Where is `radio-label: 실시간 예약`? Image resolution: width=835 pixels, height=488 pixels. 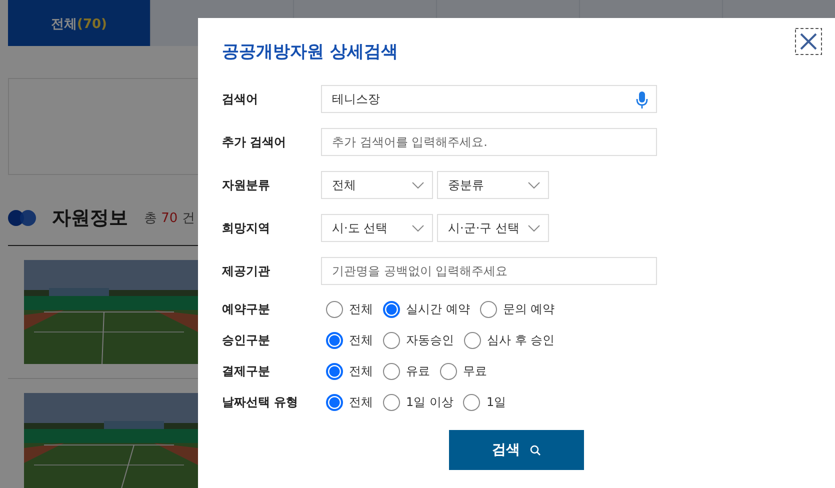
radio-label: 실시간 예약 is located at coordinates (438, 309).